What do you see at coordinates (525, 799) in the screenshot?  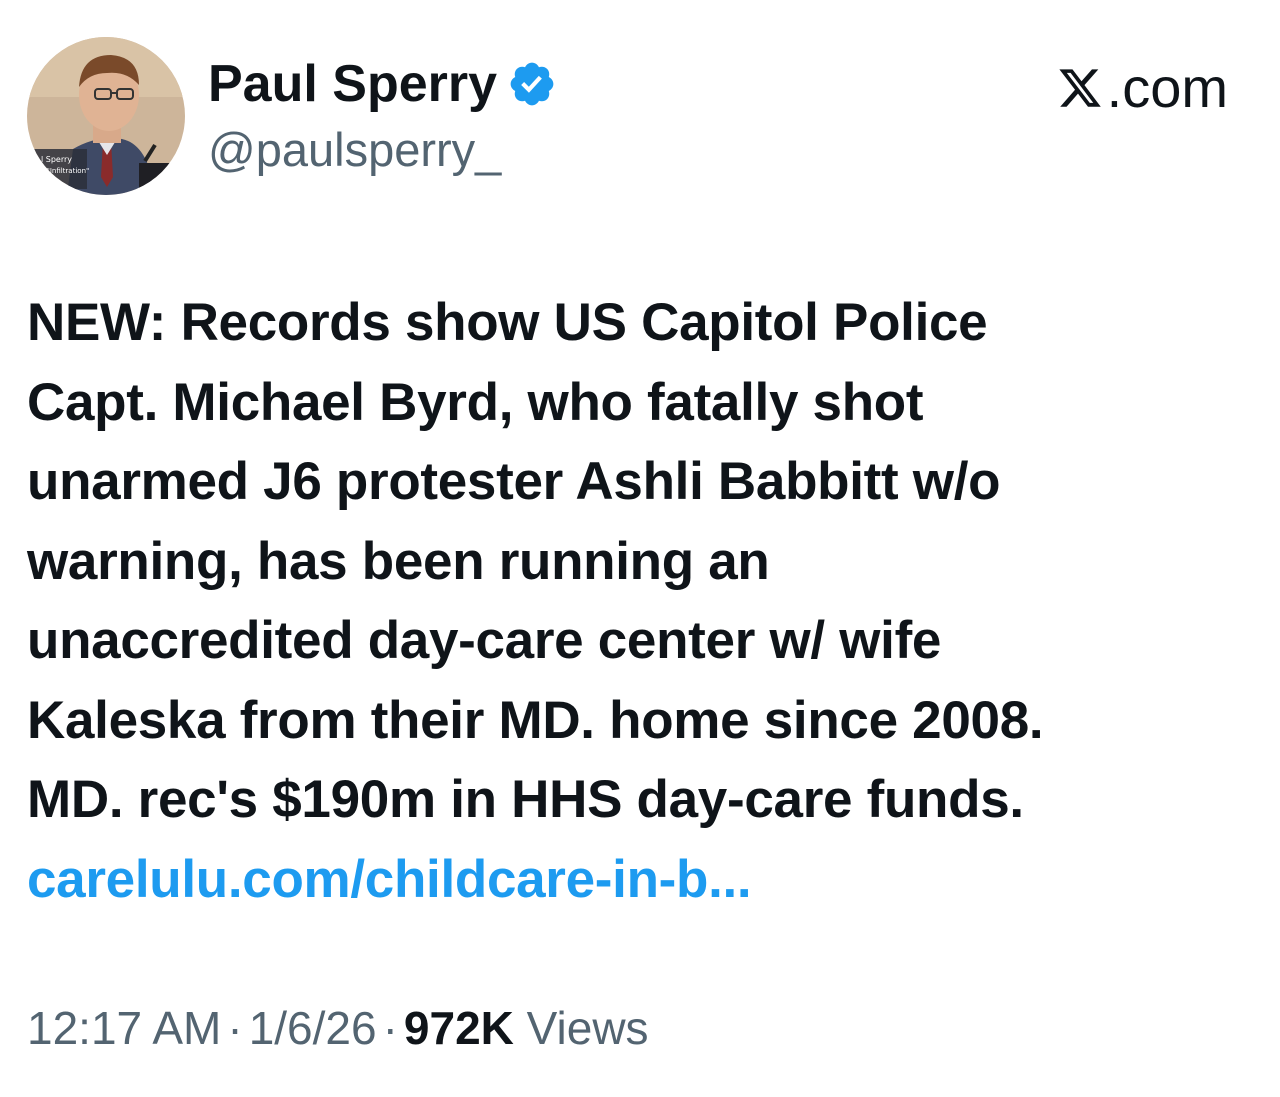 I see `tweet-line: MD. rec's $190m in HHS day-care funds.` at bounding box center [525, 799].